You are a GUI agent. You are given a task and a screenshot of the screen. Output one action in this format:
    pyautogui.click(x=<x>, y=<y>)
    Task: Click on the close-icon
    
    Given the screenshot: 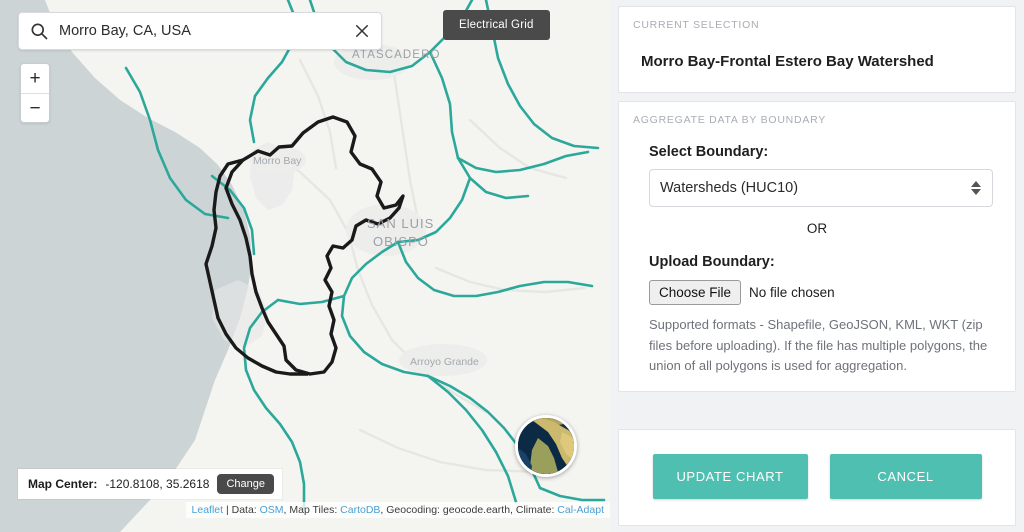 What is the action you would take?
    pyautogui.click(x=362, y=31)
    